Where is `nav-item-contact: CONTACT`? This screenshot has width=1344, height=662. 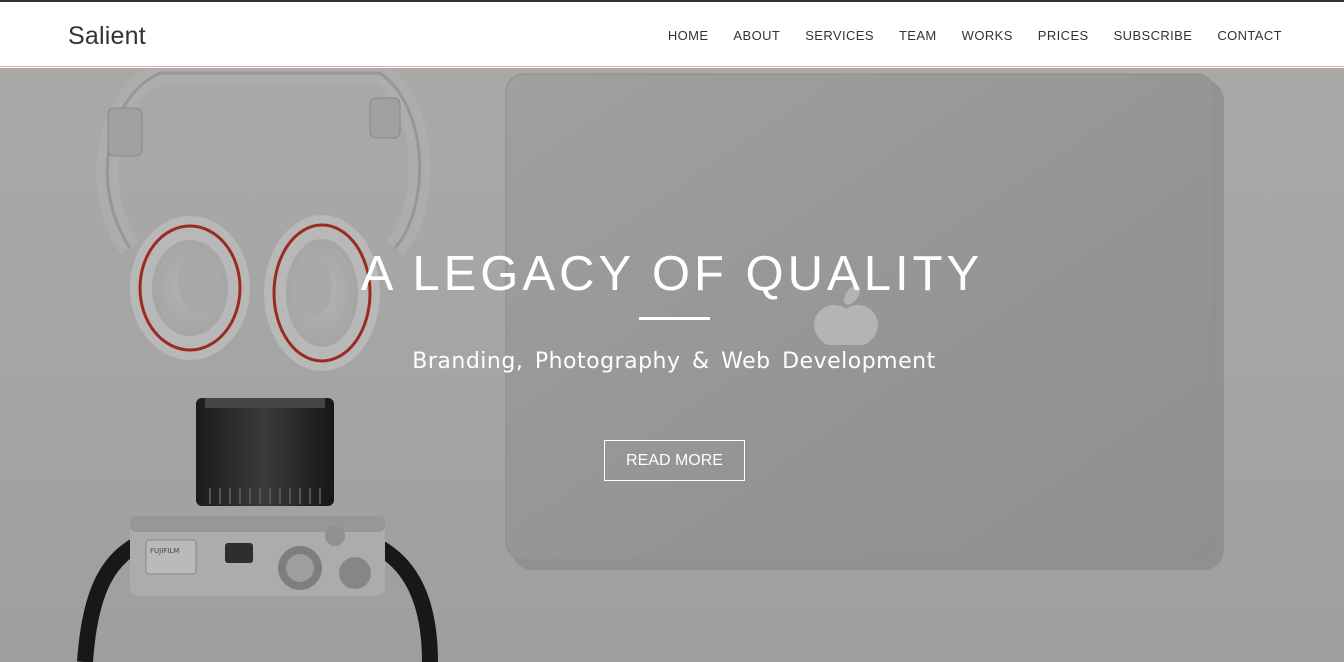 nav-item-contact: CONTACT is located at coordinates (1249, 35).